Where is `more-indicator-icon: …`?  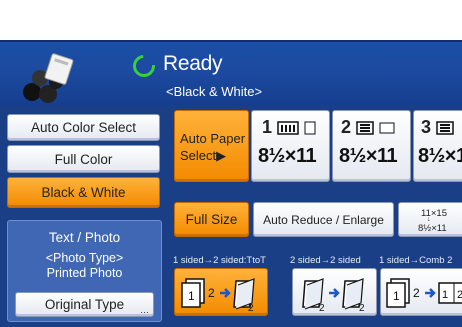
more-indicator-icon: … is located at coordinates (144, 310).